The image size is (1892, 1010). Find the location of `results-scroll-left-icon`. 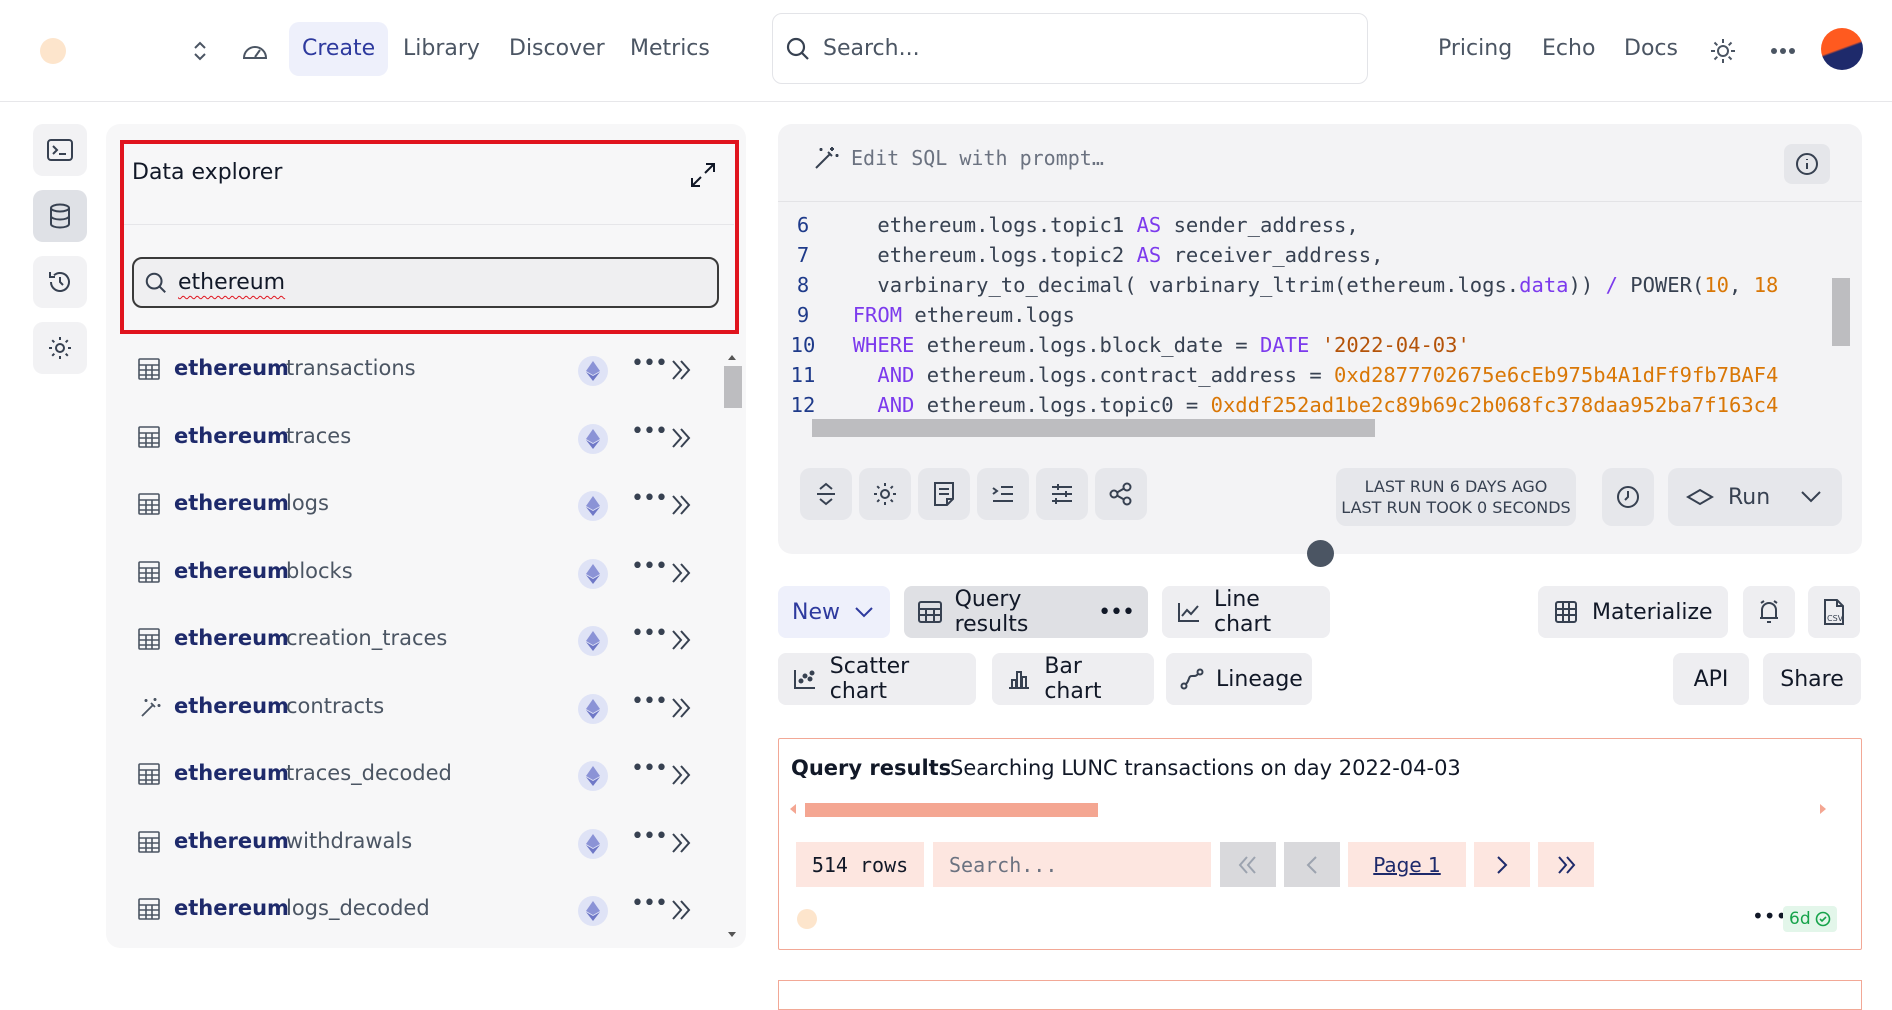

results-scroll-left-icon is located at coordinates (793, 809).